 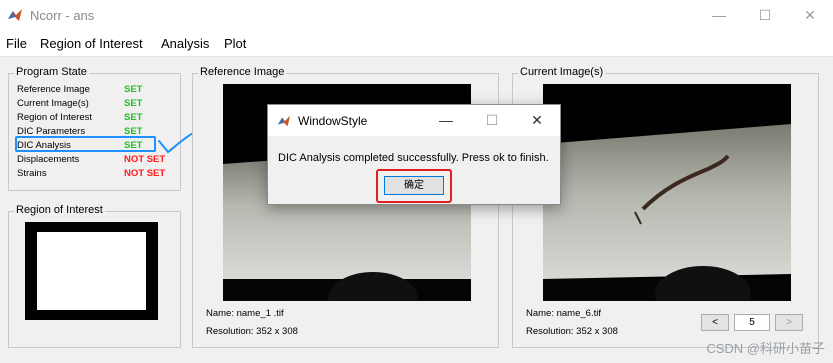 I want to click on next-image-button: >, so click(x=789, y=322).